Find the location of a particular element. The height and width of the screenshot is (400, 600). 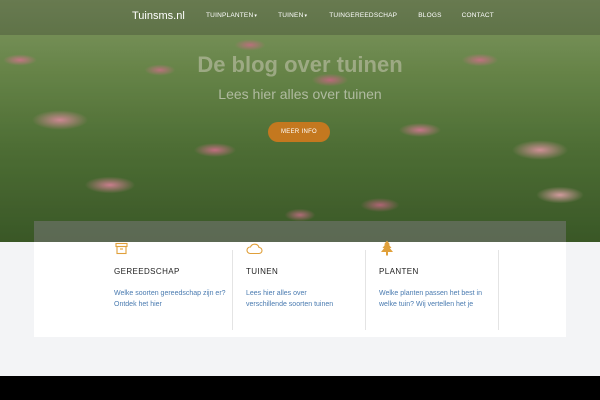

nav-label: TUINGEREEDSCHAP is located at coordinates (363, 15).